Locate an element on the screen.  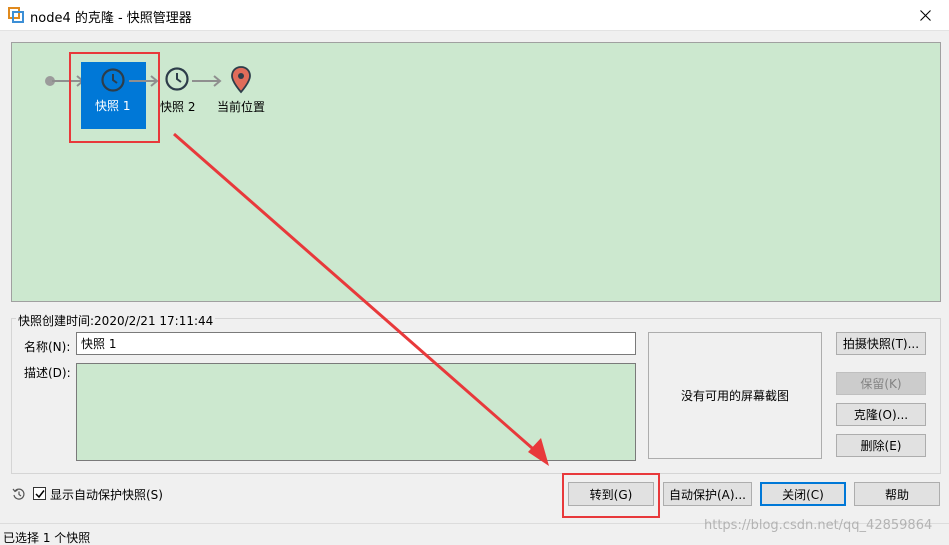
goto-button: 转到(G) is located at coordinates (611, 494).